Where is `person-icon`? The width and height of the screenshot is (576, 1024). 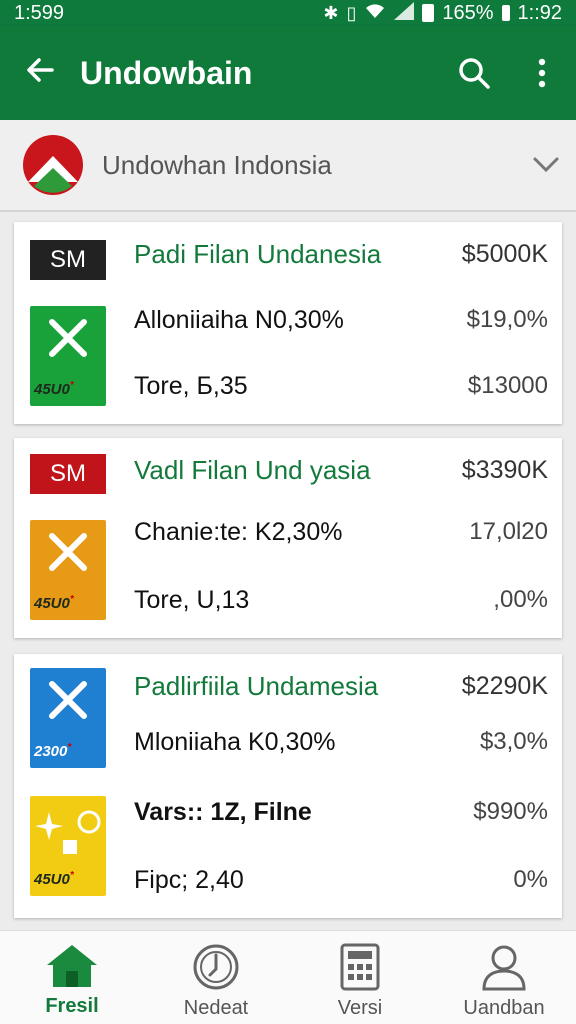 person-icon is located at coordinates (504, 968).